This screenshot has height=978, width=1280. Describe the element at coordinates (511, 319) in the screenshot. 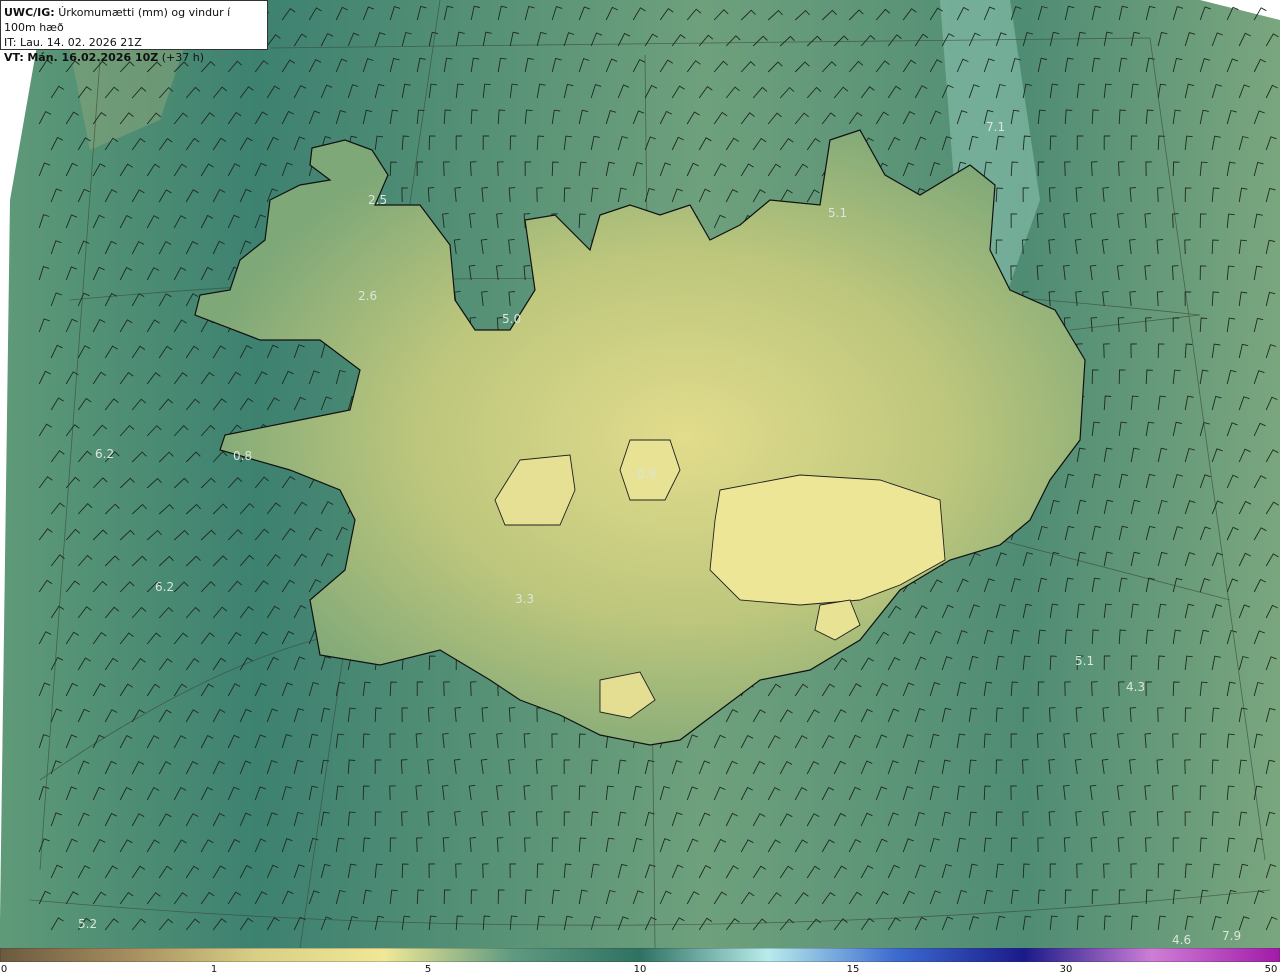

I see `value-label: 5.0` at that location.